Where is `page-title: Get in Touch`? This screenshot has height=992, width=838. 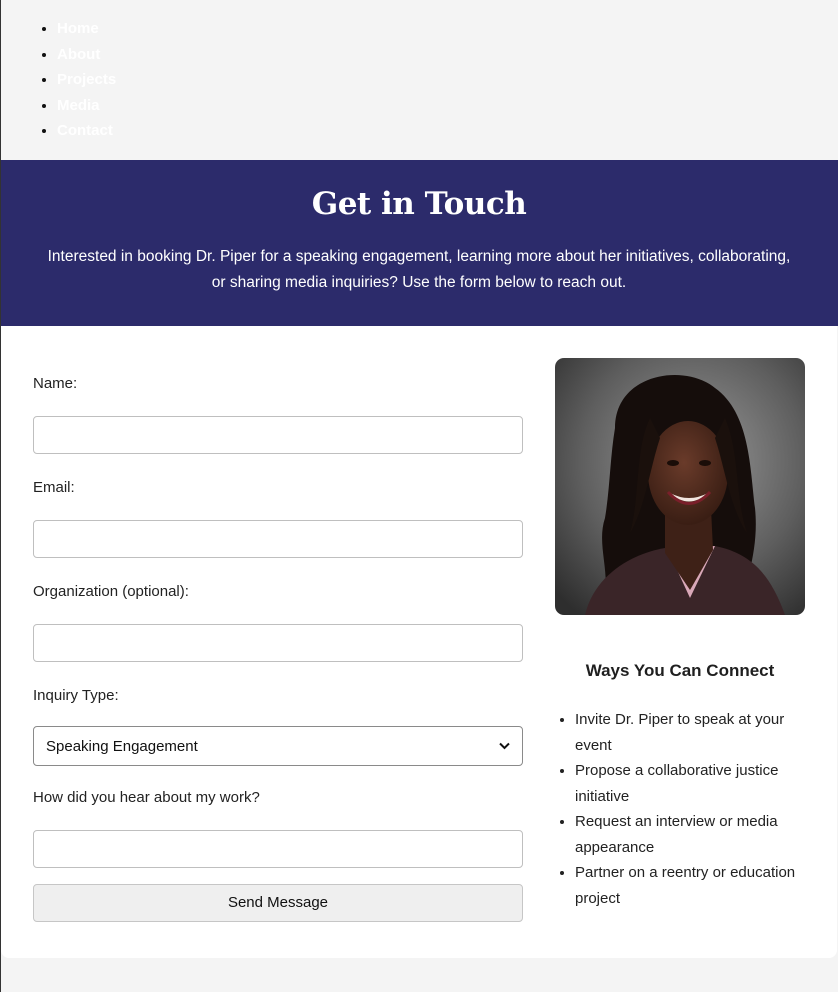 page-title: Get in Touch is located at coordinates (419, 204).